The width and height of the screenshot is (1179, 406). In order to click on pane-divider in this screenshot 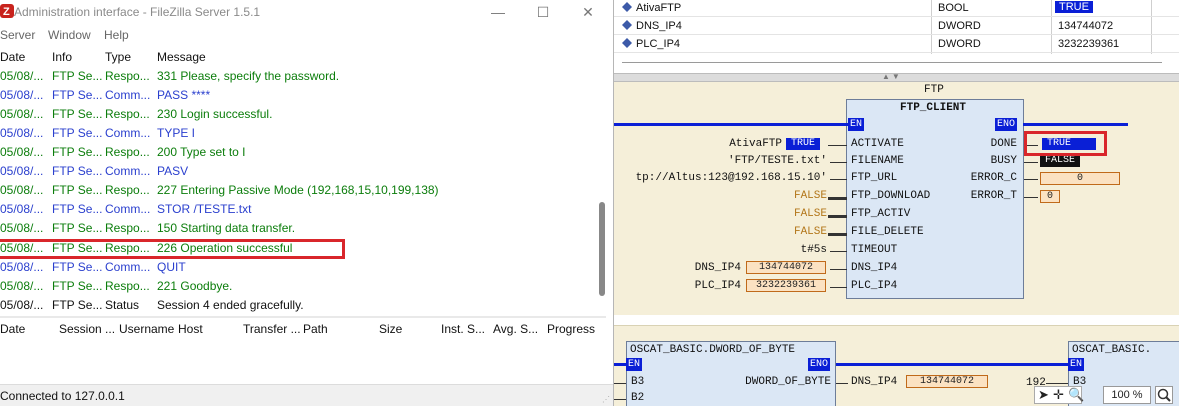, I will do `click(303, 317)`.